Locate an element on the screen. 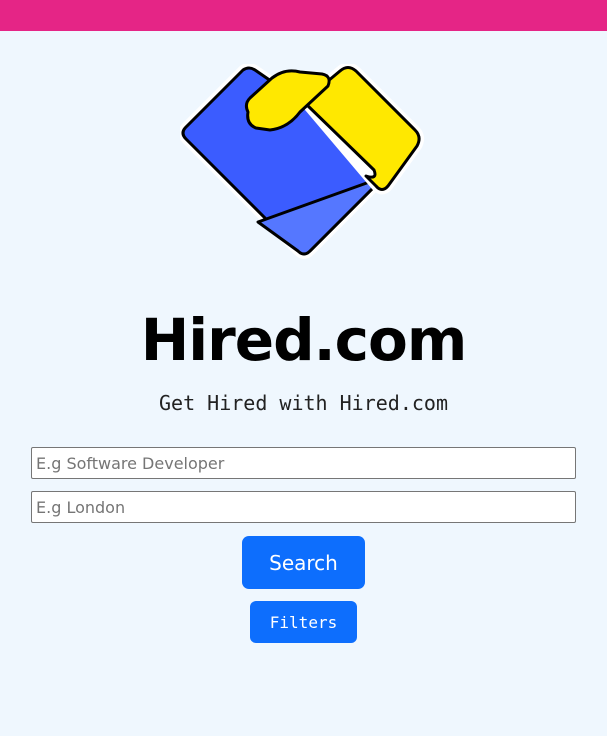 The height and width of the screenshot is (736, 607). search-button: Search is located at coordinates (303, 562).